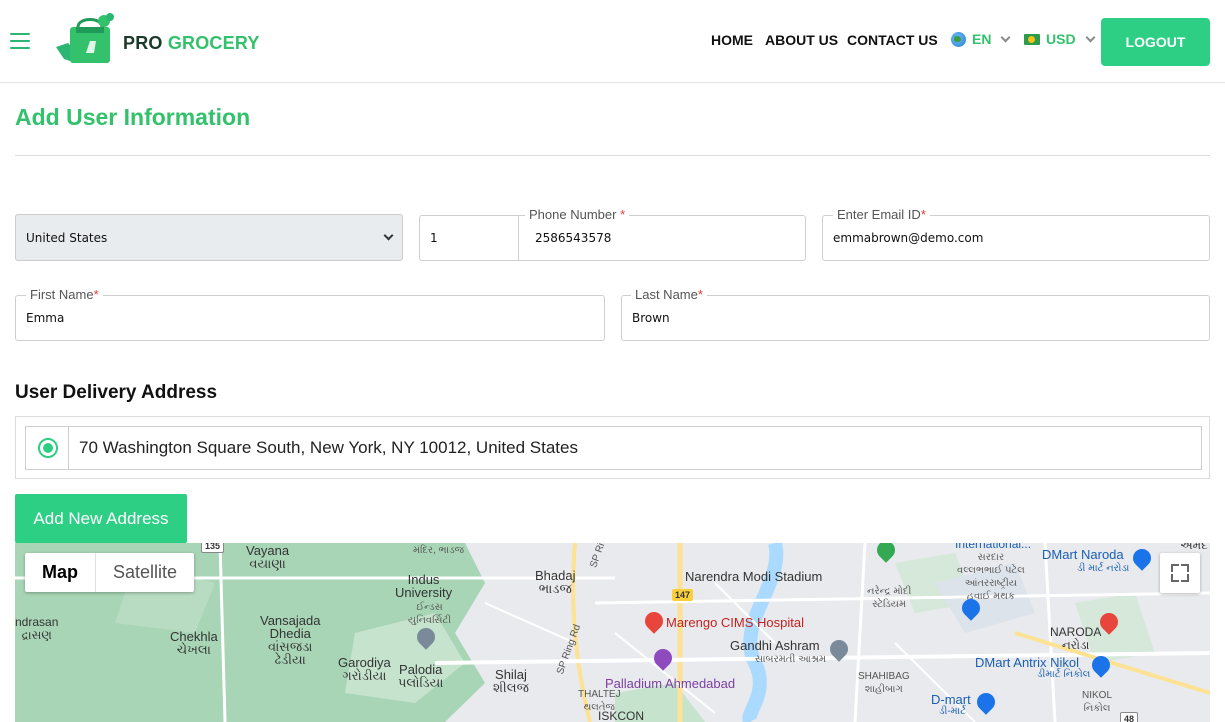 The width and height of the screenshot is (1225, 722). Describe the element at coordinates (1129, 717) in the screenshot. I see `road-shield: 48` at that location.